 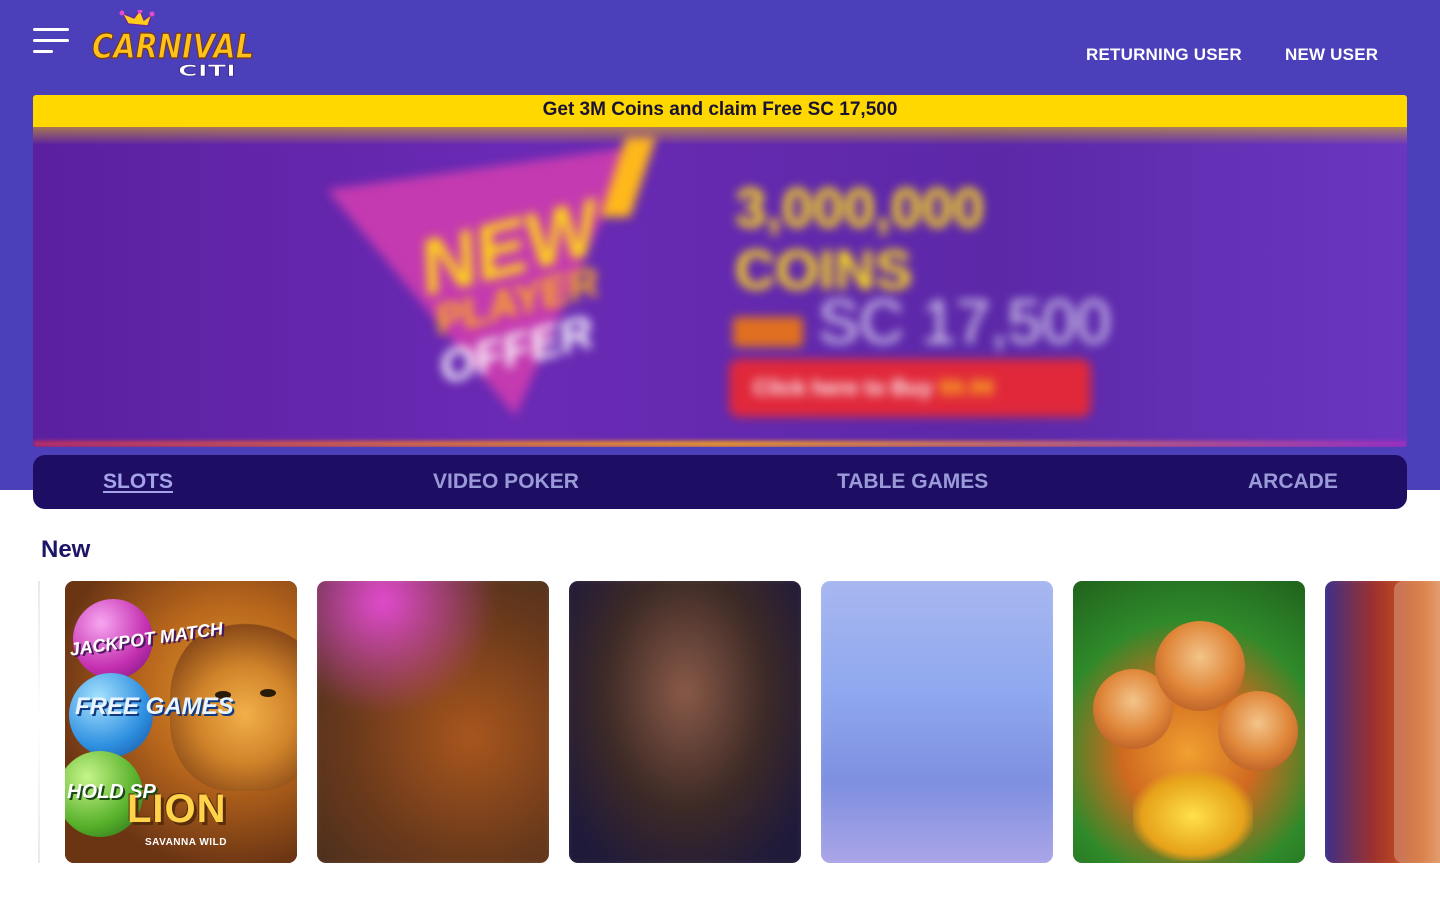 What do you see at coordinates (1189, 722) in the screenshot?
I see `game-tile-monkeys` at bounding box center [1189, 722].